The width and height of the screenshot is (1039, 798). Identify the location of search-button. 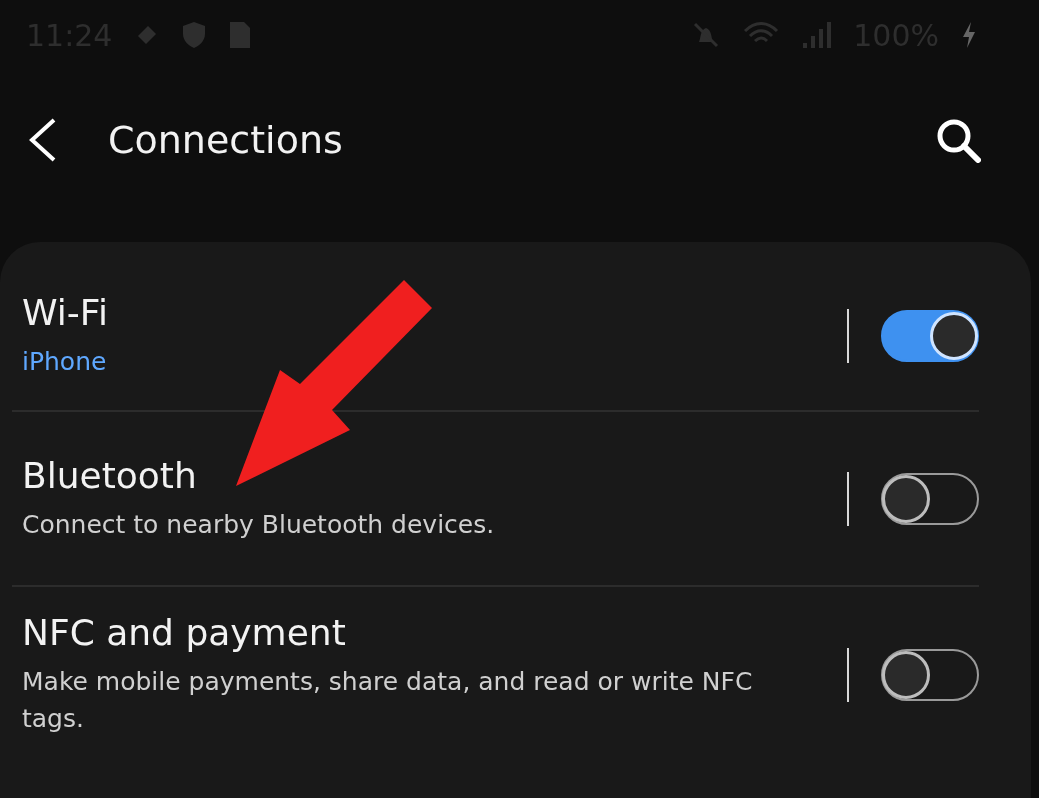
(958, 140).